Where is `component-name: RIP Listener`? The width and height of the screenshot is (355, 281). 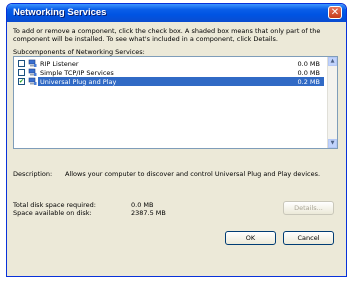 component-name: RIP Listener is located at coordinates (59, 64).